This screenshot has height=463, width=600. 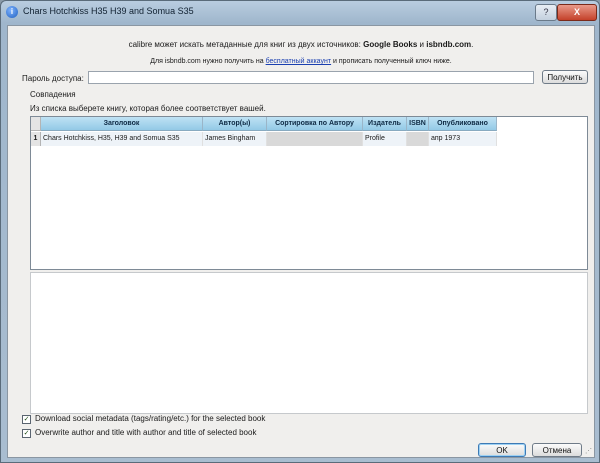 What do you see at coordinates (502, 450) in the screenshot?
I see `ok-button: OK` at bounding box center [502, 450].